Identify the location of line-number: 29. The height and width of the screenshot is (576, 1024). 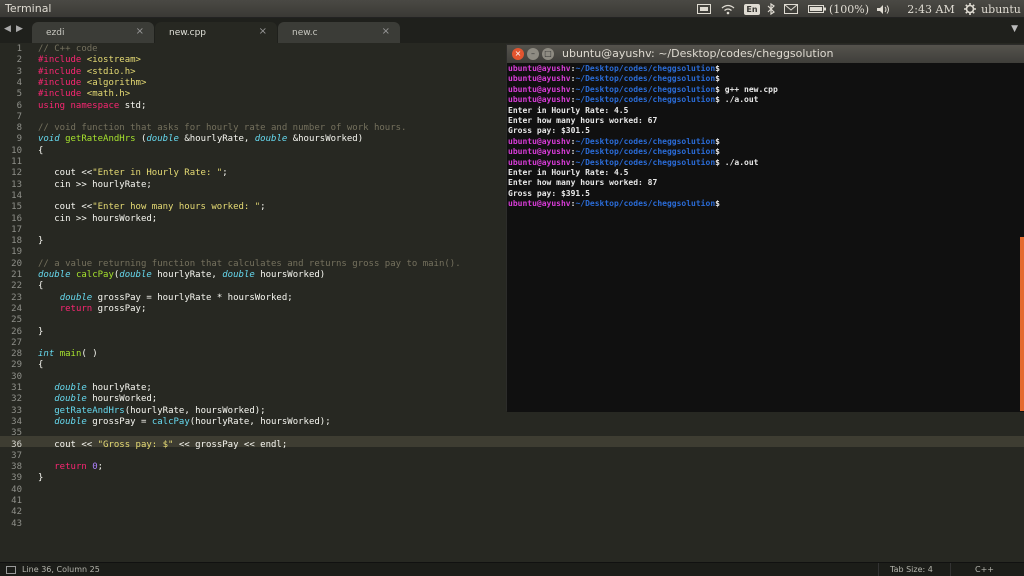
(16, 365).